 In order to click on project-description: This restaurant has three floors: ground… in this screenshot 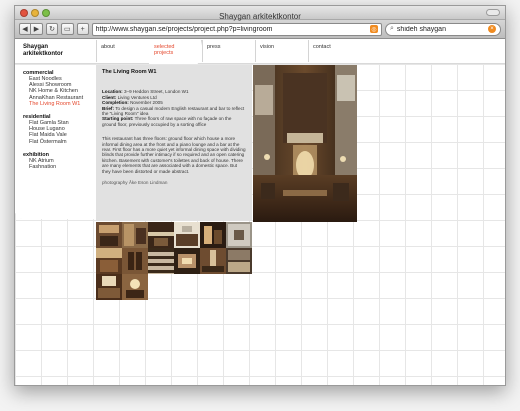, I will do `click(174, 155)`.